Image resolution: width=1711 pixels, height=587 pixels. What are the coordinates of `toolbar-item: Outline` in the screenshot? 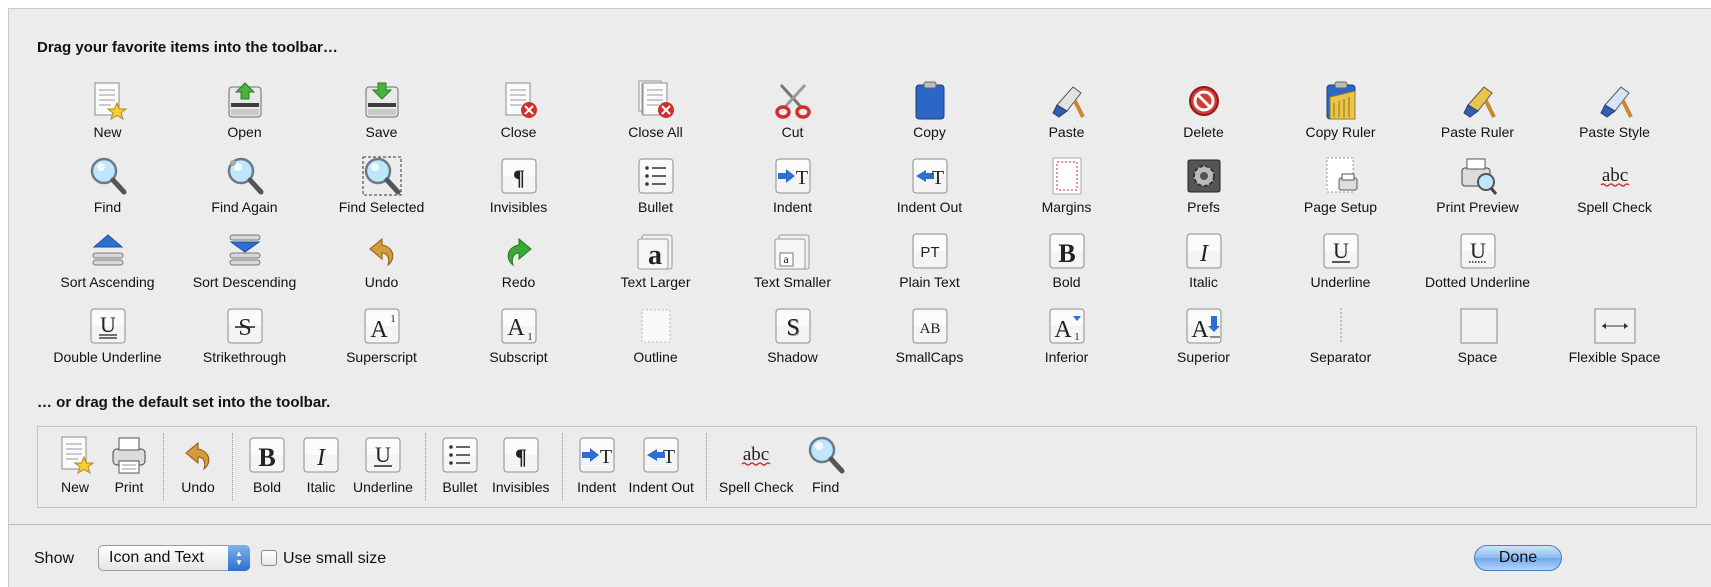 It's located at (655, 331).